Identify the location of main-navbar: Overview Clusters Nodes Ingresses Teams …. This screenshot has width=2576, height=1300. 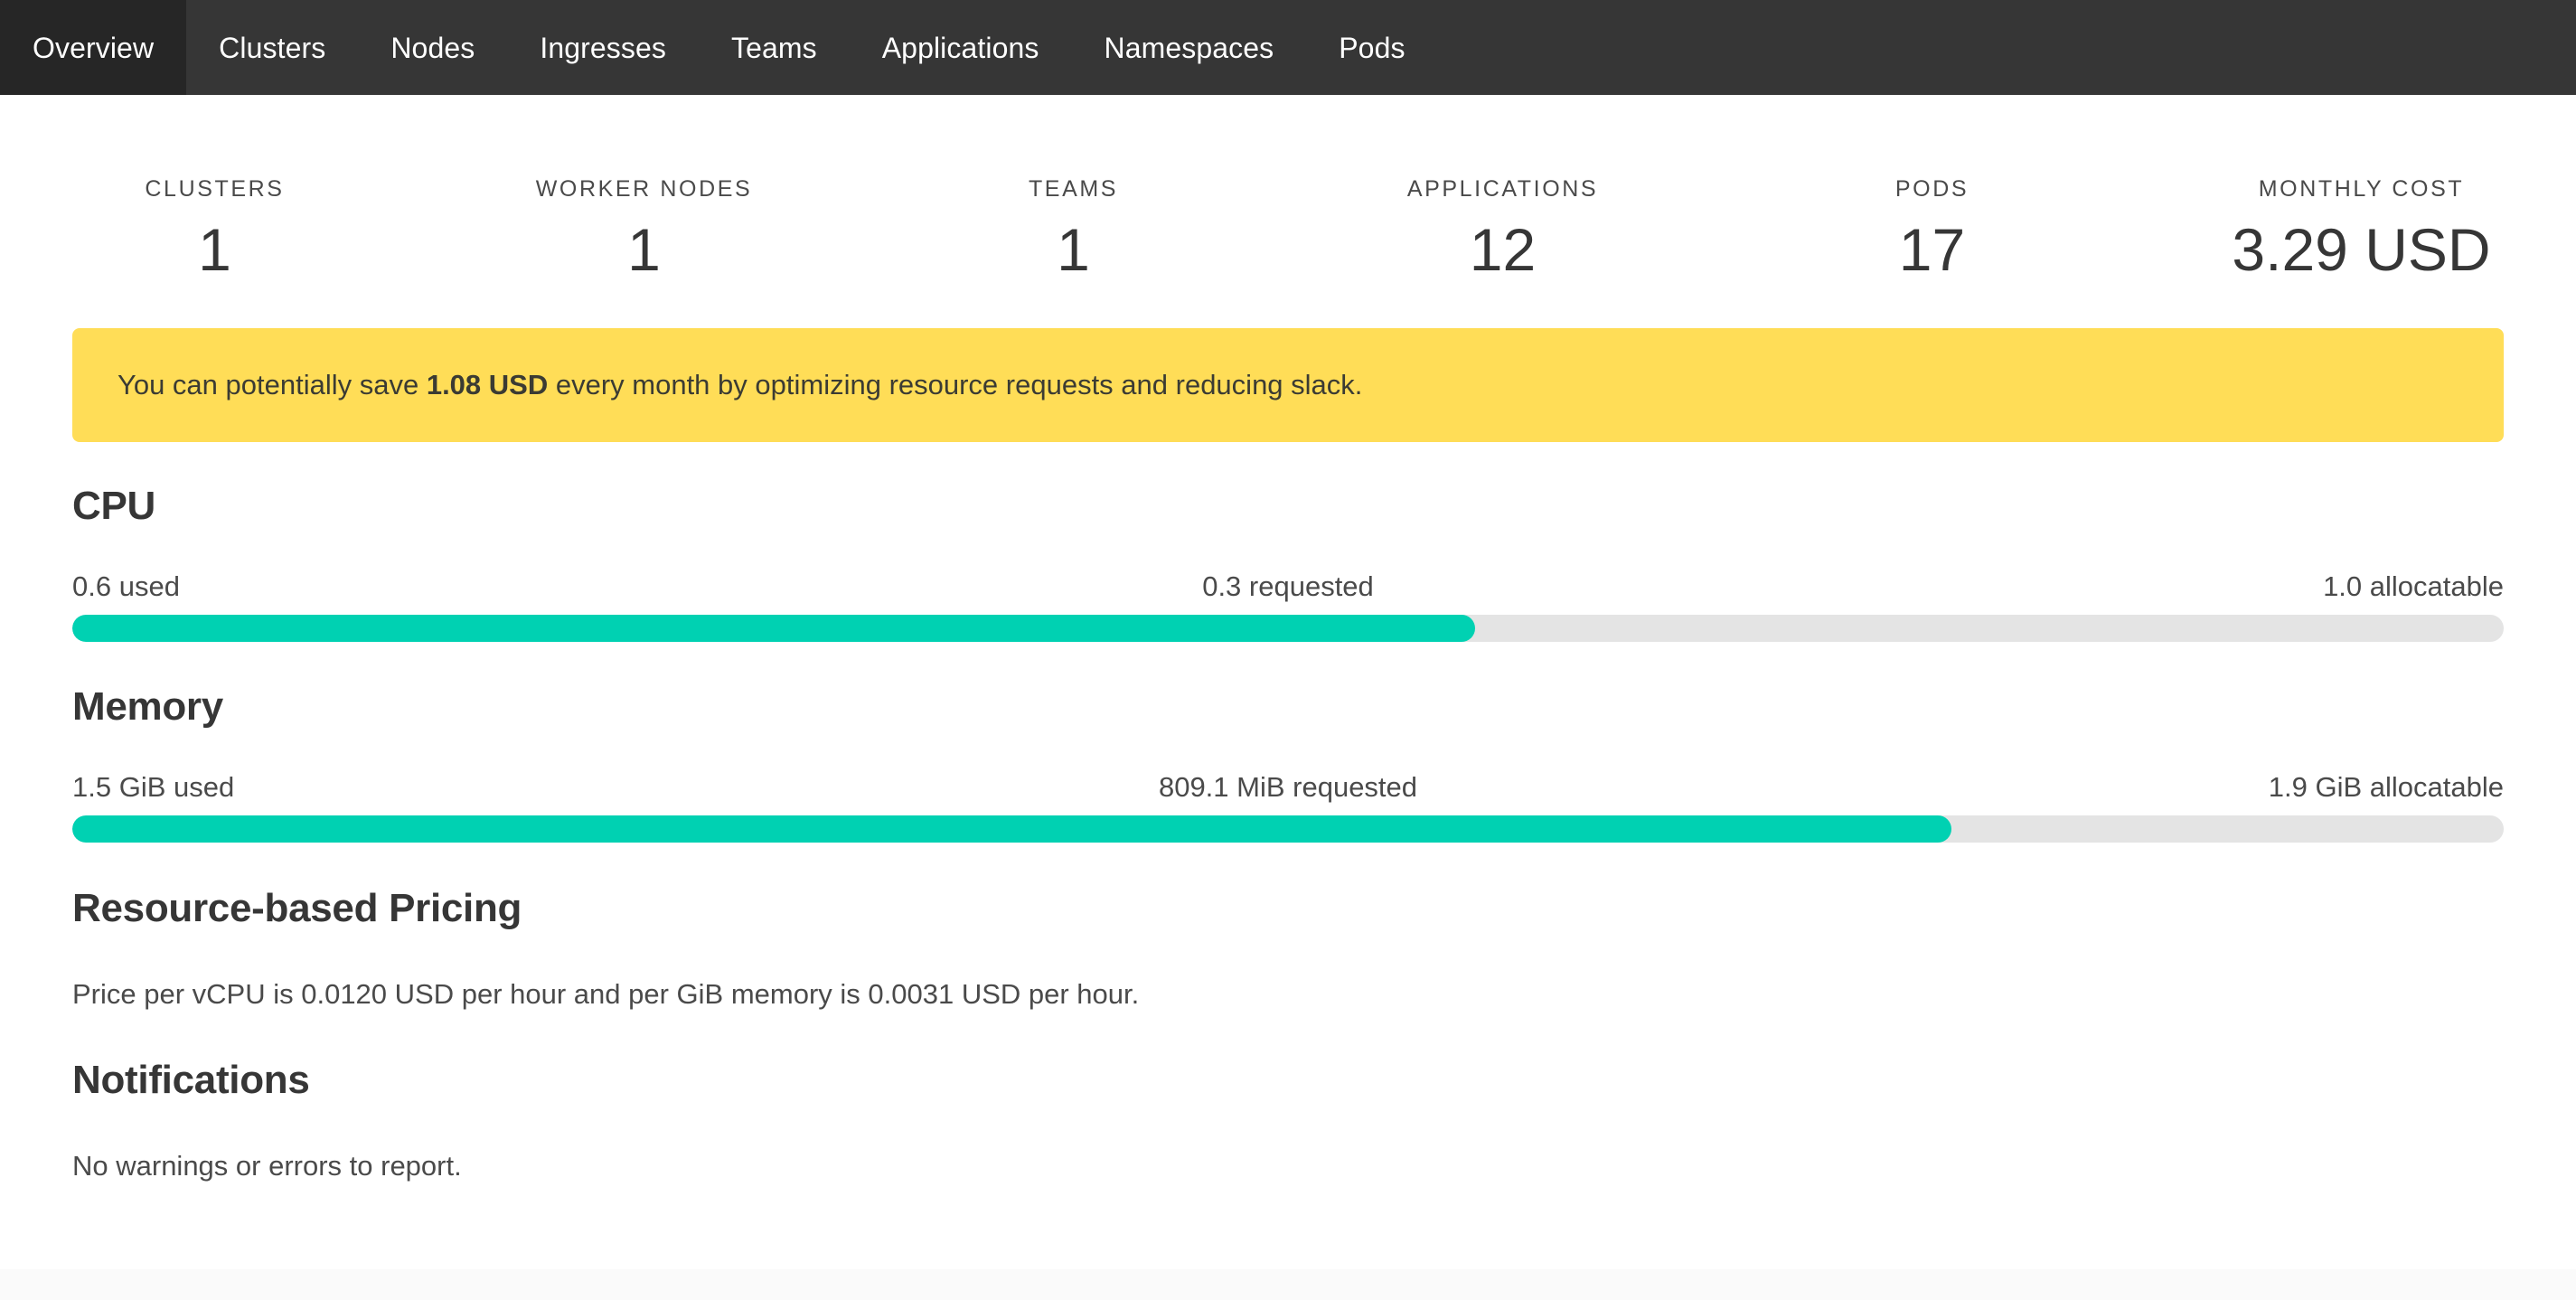
(1288, 47).